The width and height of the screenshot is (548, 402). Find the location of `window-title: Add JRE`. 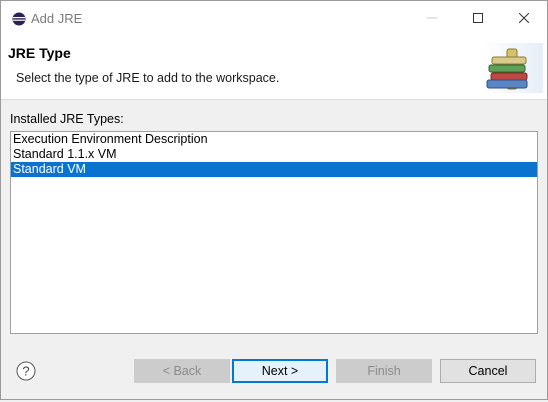

window-title: Add JRE is located at coordinates (57, 18).